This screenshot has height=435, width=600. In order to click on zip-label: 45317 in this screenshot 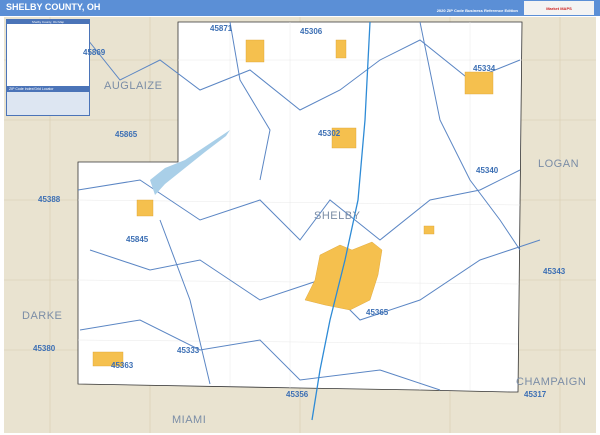, I will do `click(535, 394)`.